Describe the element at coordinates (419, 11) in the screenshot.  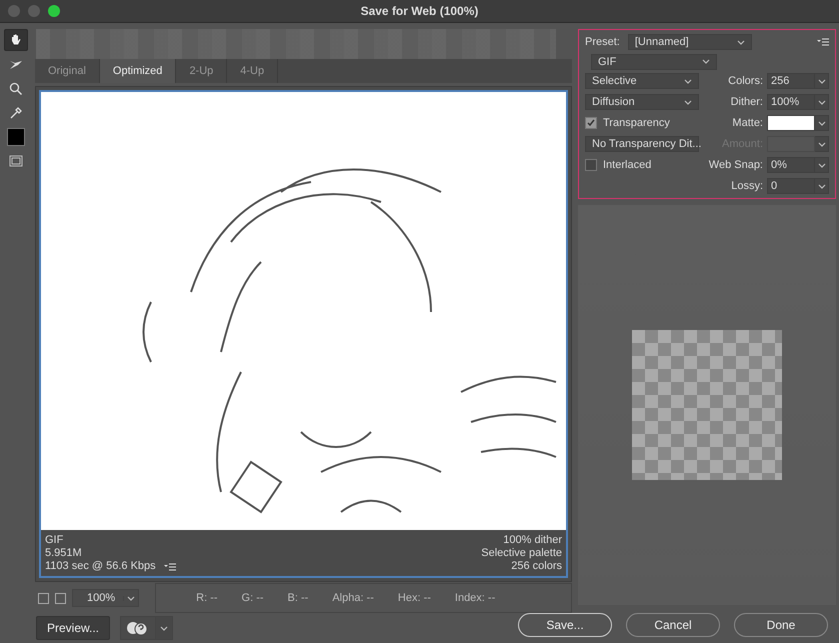
I see `window-title: Save for Web (100%)` at that location.